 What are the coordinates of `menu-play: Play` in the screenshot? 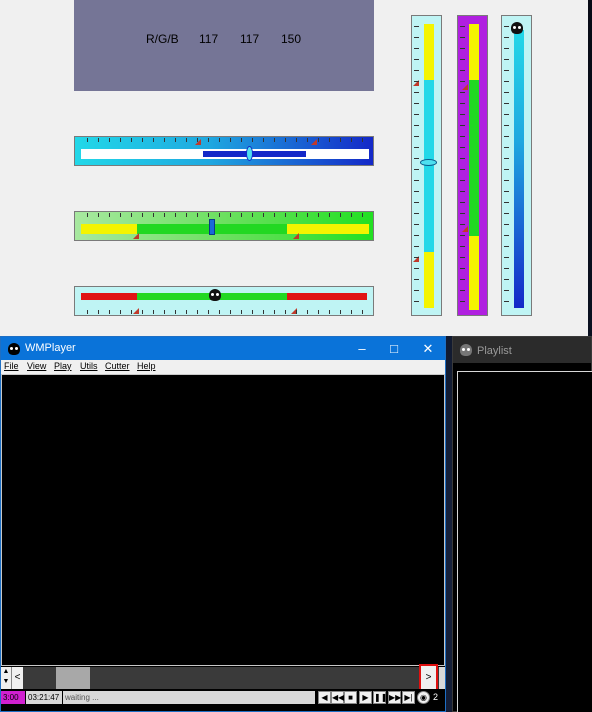 It's located at (63, 366).